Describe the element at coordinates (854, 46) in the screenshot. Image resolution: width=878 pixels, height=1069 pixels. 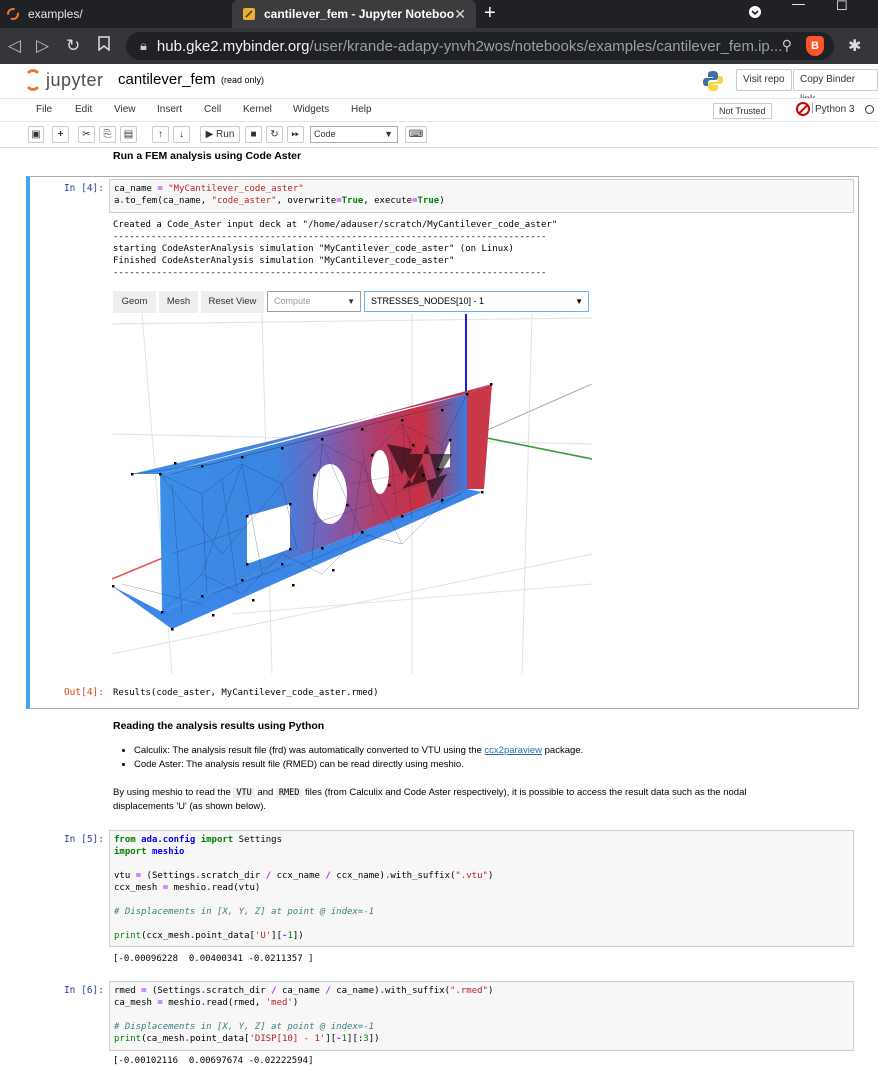
I see `extensions-icon: ✱` at that location.